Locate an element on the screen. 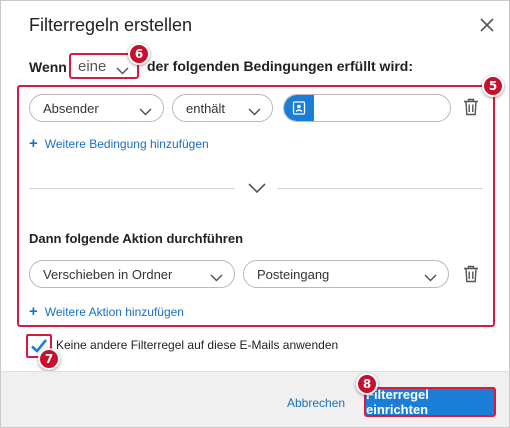  step-marker-7: 7 is located at coordinates (49, 359).